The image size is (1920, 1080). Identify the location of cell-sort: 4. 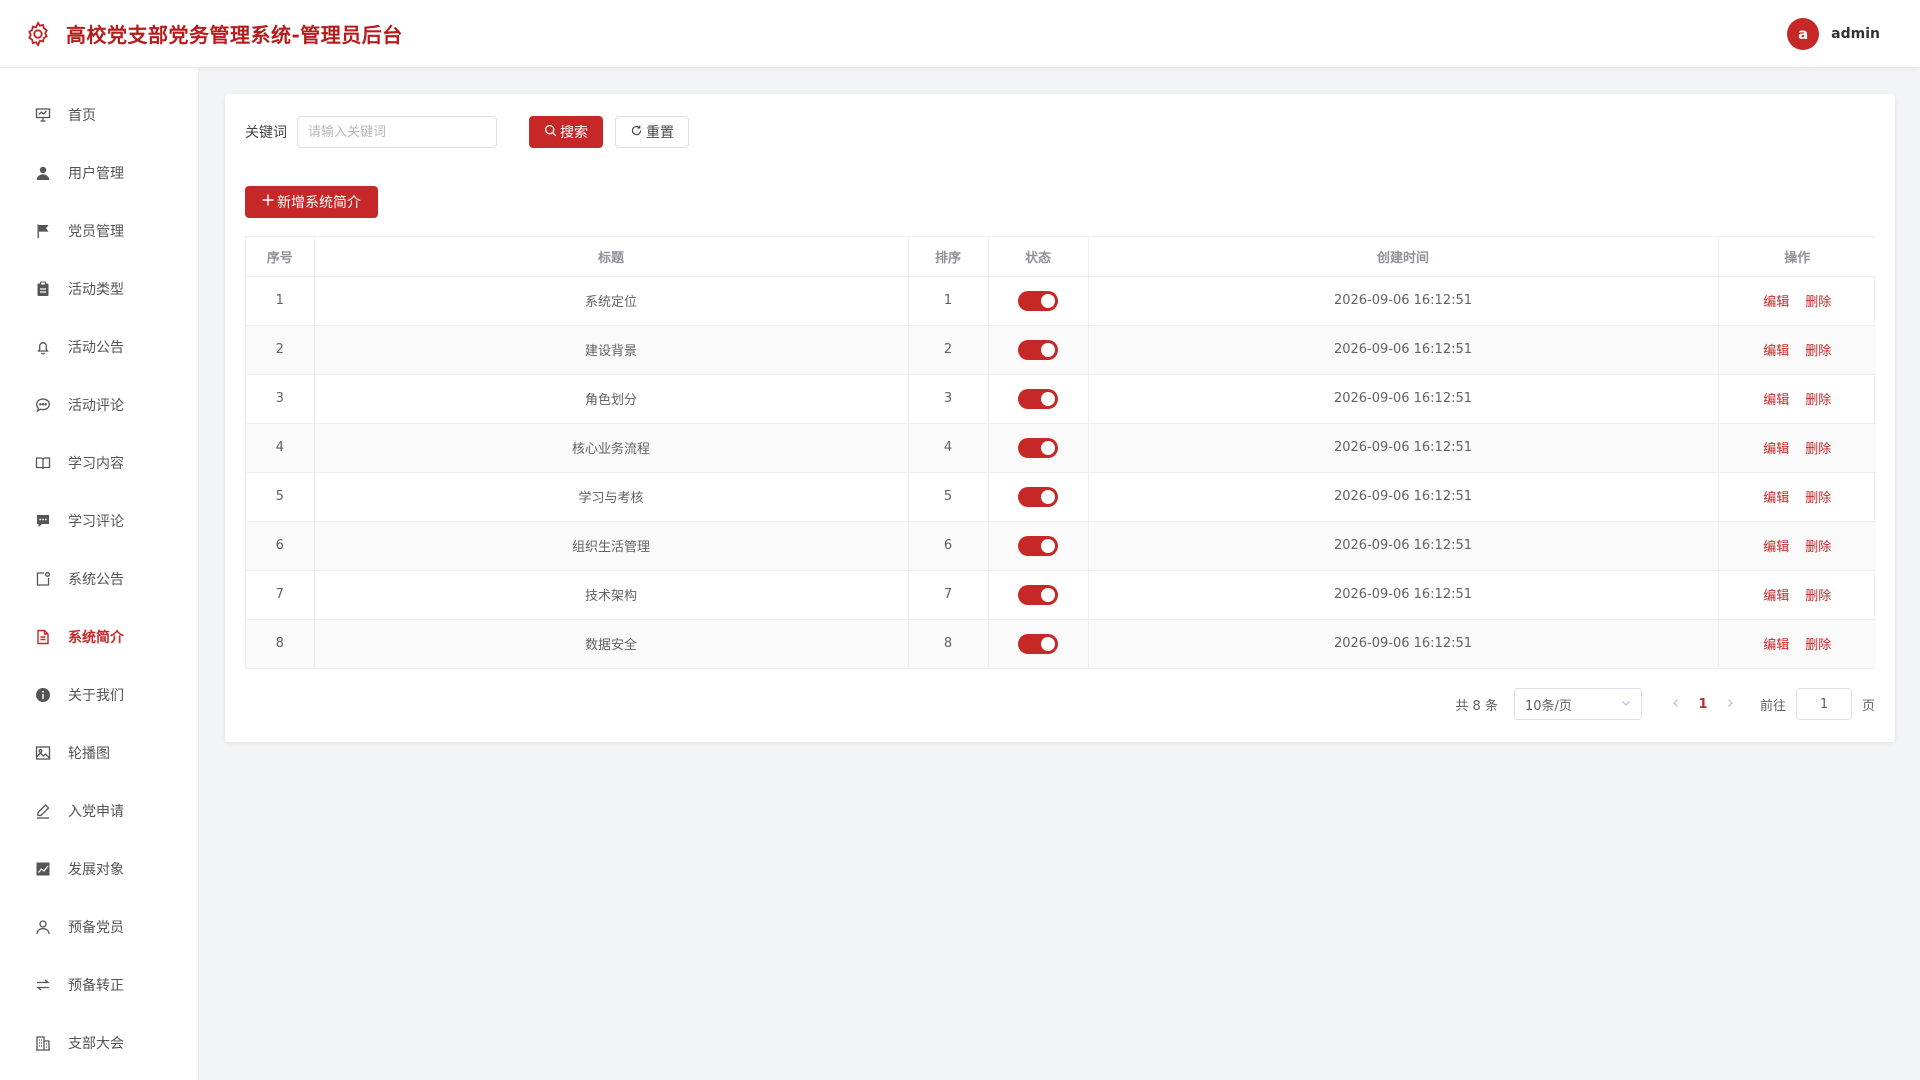
(948, 448).